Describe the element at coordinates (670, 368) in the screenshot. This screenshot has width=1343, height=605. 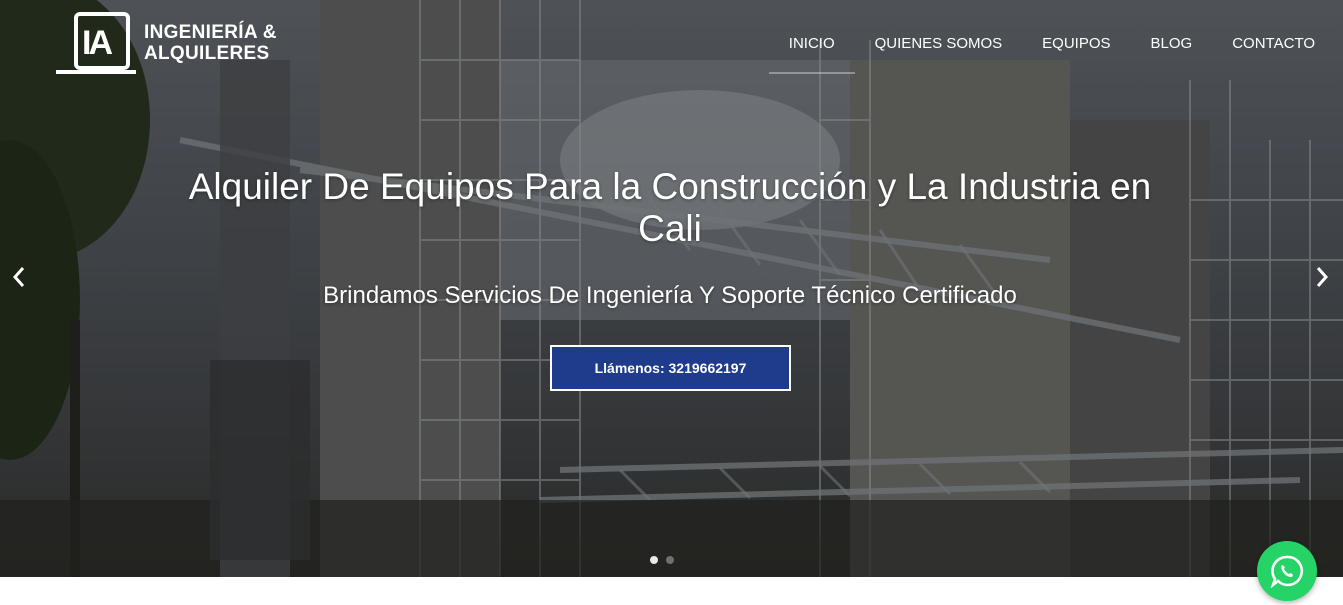
I see `call-us-button: Llámenos: 3219662197` at that location.